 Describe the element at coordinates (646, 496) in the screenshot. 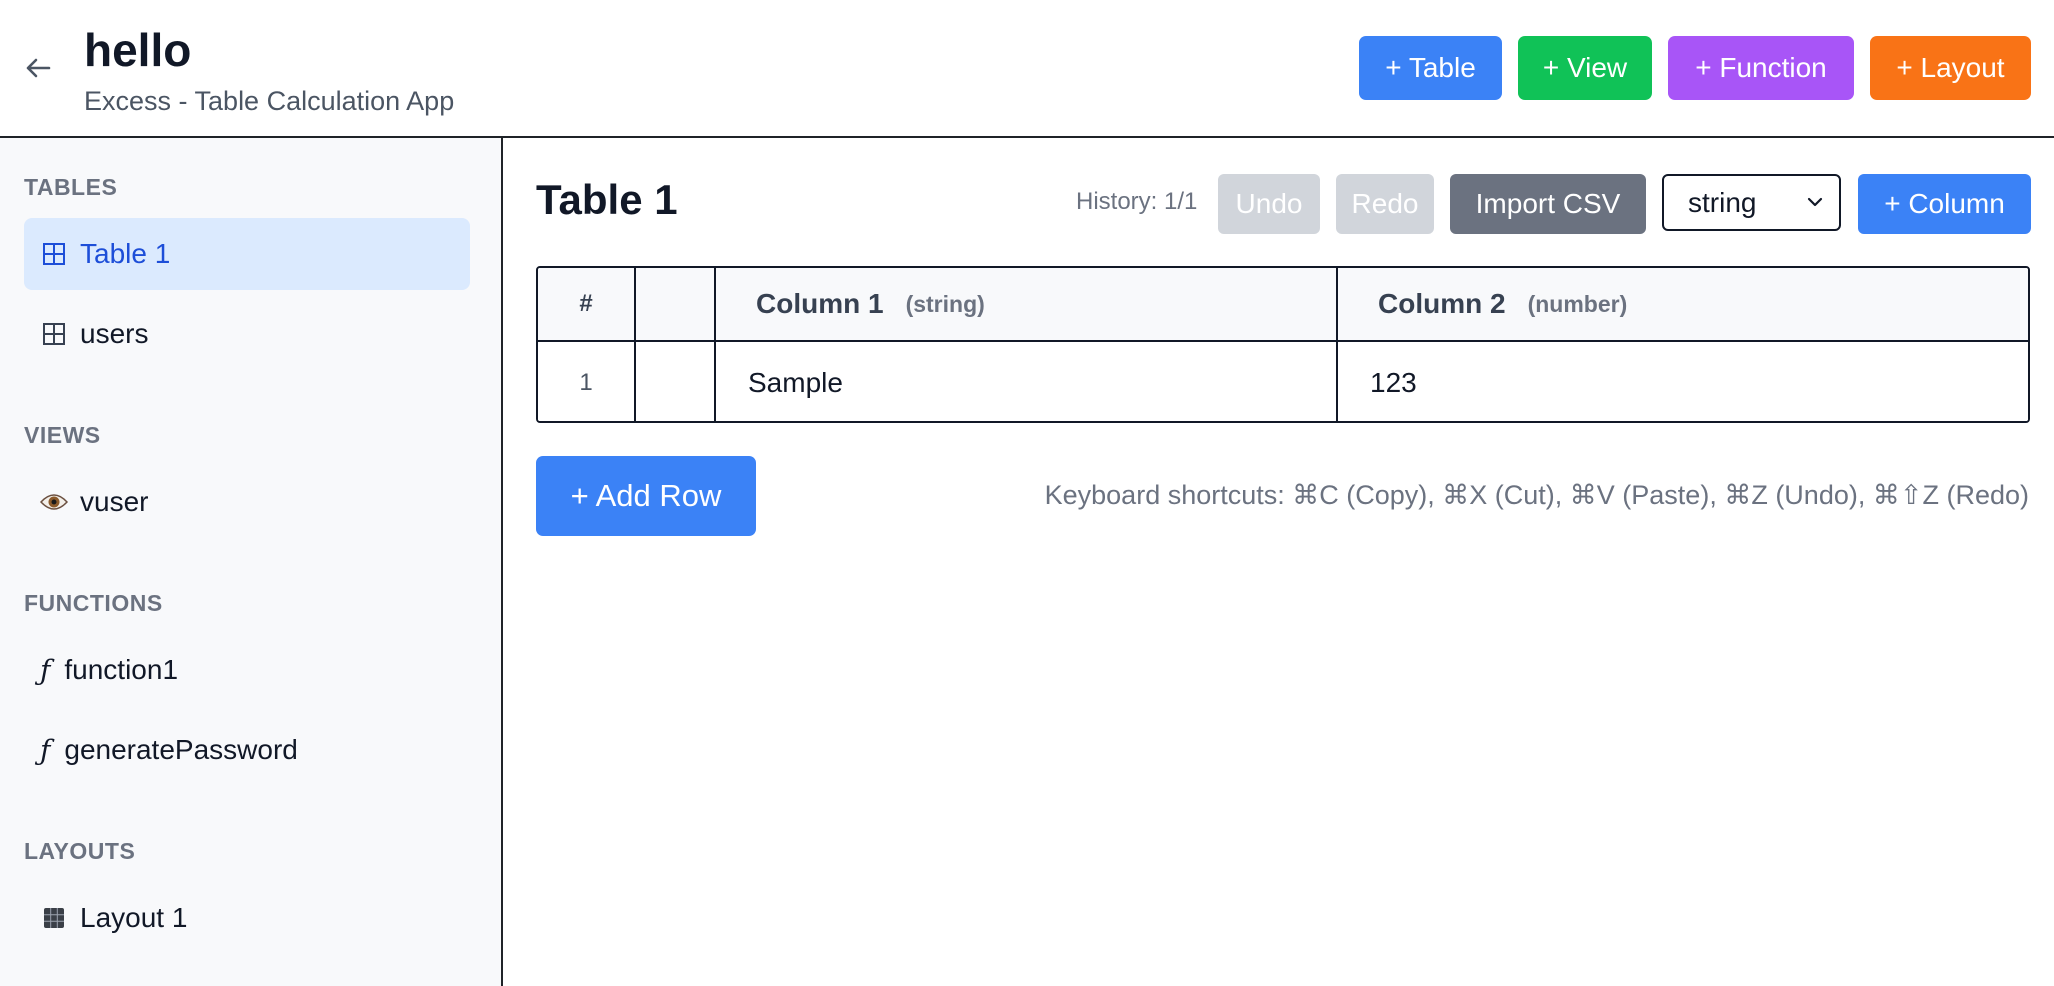

I see `add-row-button: + Add Row` at that location.